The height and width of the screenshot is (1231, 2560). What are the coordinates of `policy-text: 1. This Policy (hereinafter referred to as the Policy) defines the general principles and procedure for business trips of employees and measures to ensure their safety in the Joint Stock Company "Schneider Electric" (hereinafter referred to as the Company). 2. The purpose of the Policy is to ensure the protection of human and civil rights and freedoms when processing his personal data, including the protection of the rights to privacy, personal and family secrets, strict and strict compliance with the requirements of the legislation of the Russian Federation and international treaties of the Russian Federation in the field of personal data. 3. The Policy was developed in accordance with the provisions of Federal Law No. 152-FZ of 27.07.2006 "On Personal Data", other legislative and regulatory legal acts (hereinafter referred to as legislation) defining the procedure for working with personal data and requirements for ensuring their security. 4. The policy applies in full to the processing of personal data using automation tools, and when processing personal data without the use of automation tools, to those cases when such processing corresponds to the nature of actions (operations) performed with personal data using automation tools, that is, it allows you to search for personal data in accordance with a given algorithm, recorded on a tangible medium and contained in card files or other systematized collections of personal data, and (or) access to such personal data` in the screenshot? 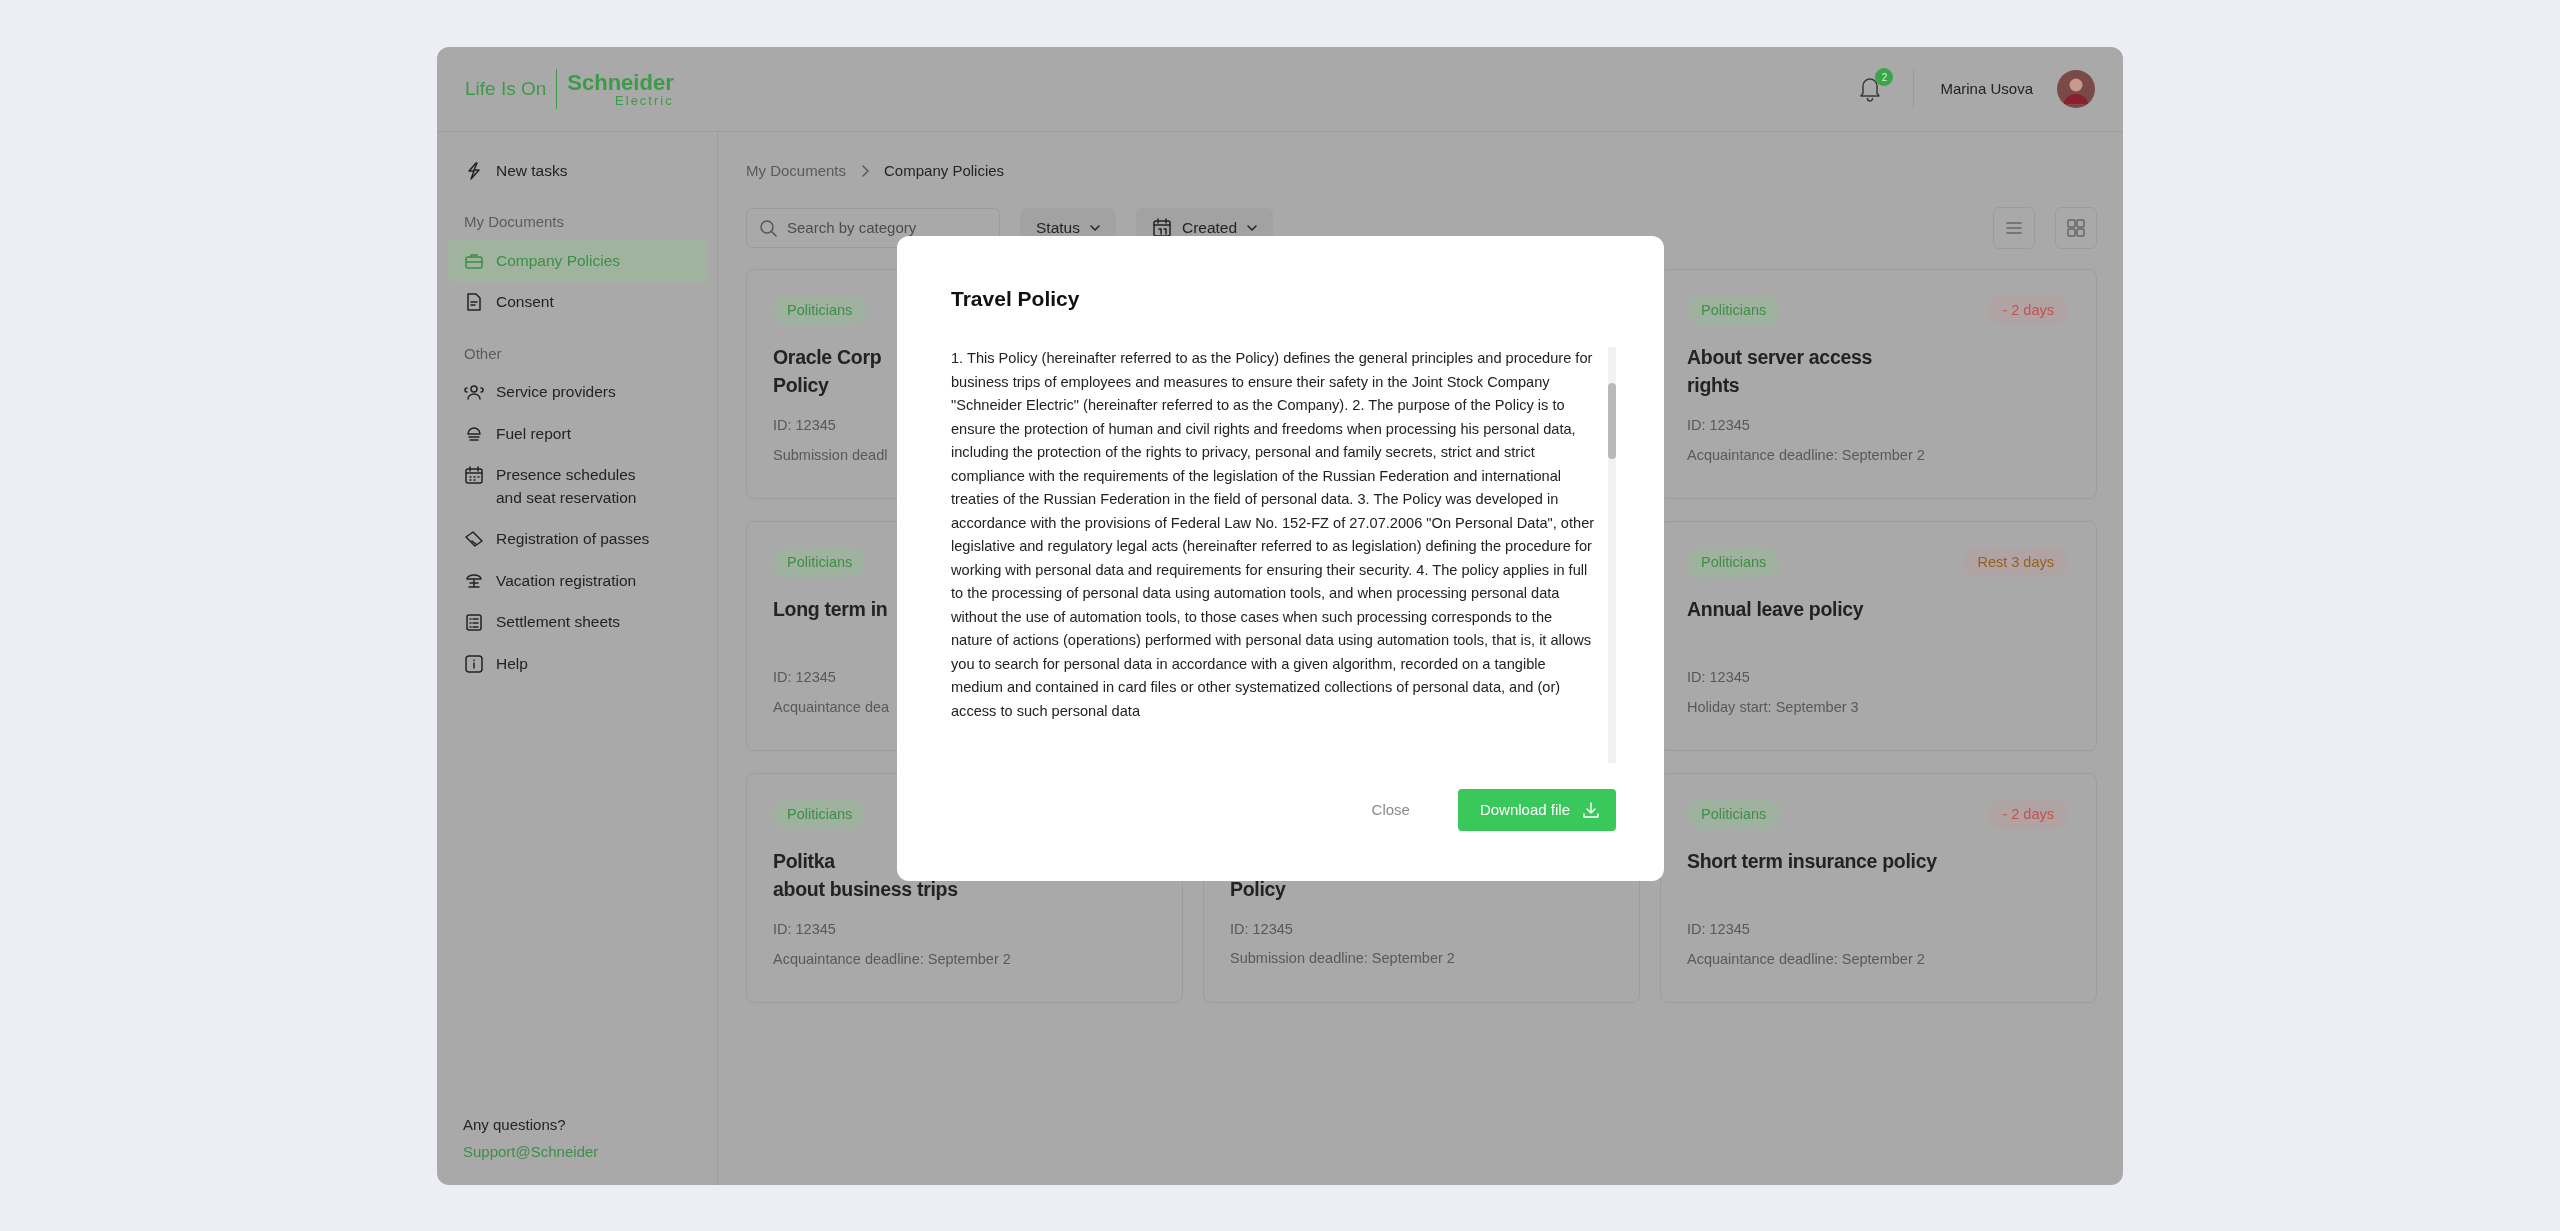 It's located at (1273, 535).